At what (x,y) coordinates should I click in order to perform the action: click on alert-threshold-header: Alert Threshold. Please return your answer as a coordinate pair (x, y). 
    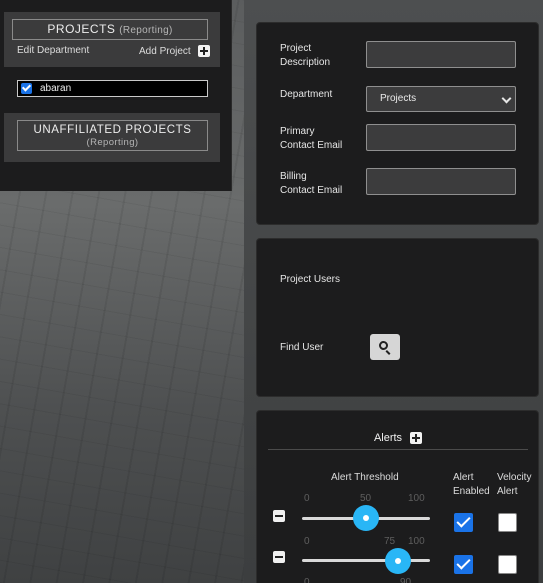
    Looking at the image, I should click on (365, 477).